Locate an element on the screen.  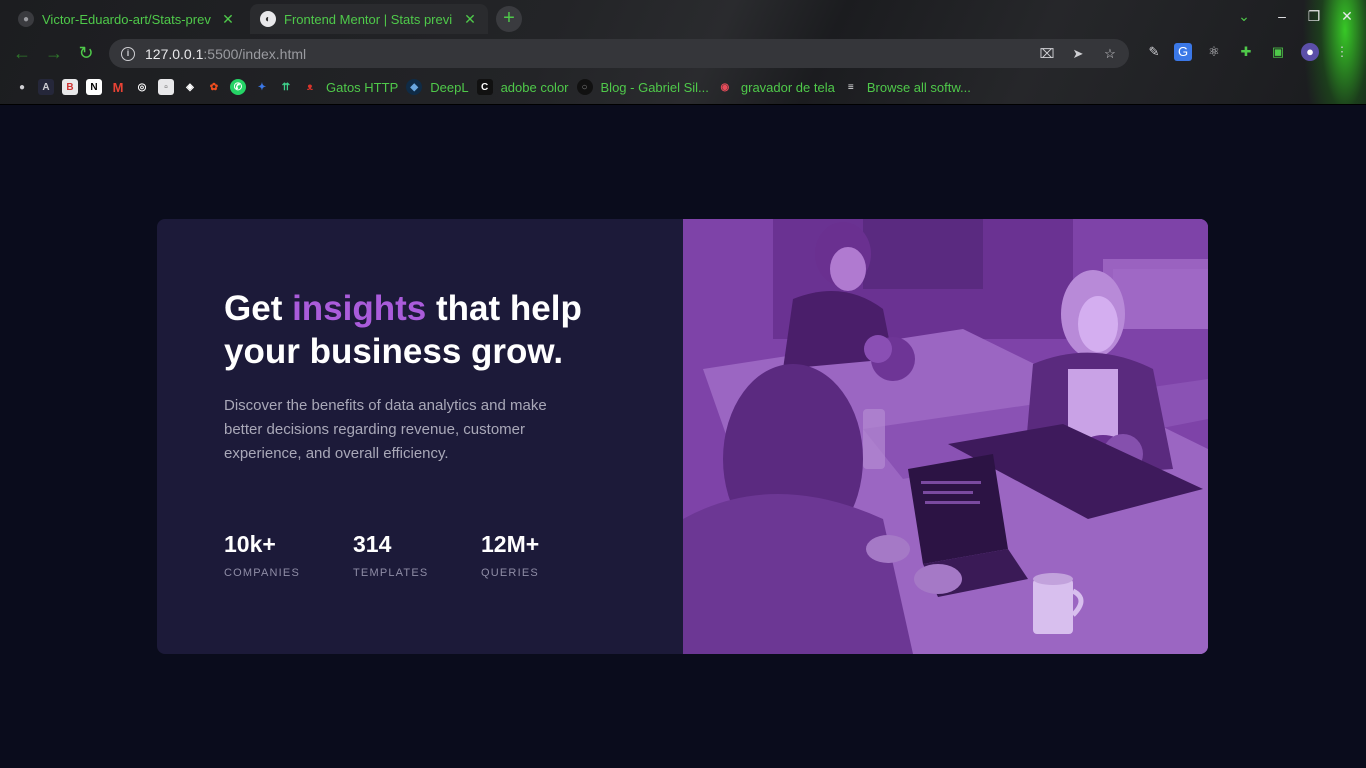
cat-icon: ᴥ is located at coordinates (310, 87).